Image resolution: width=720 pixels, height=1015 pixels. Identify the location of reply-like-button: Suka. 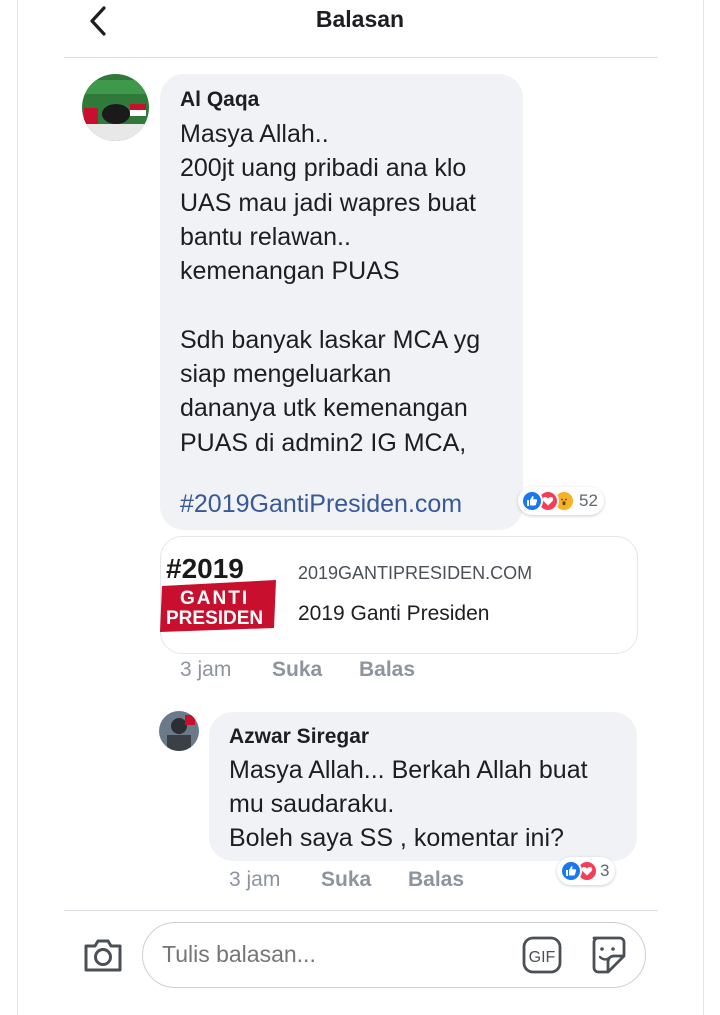
(346, 880).